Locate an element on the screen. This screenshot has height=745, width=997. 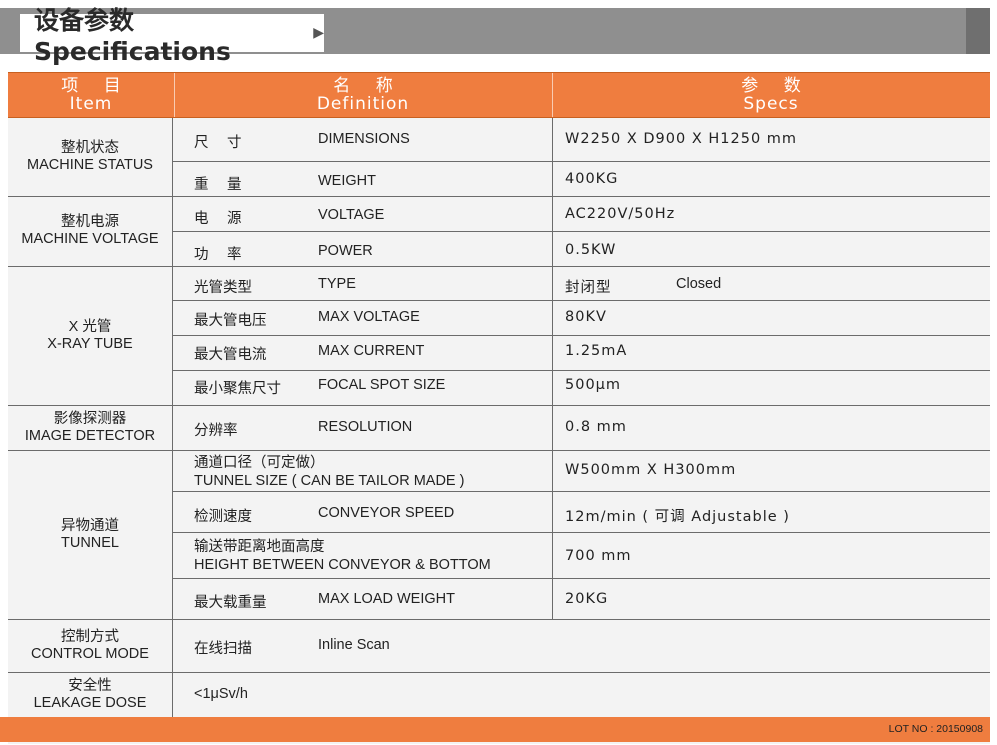
row-def-cn: 分辨率 is located at coordinates (216, 431).